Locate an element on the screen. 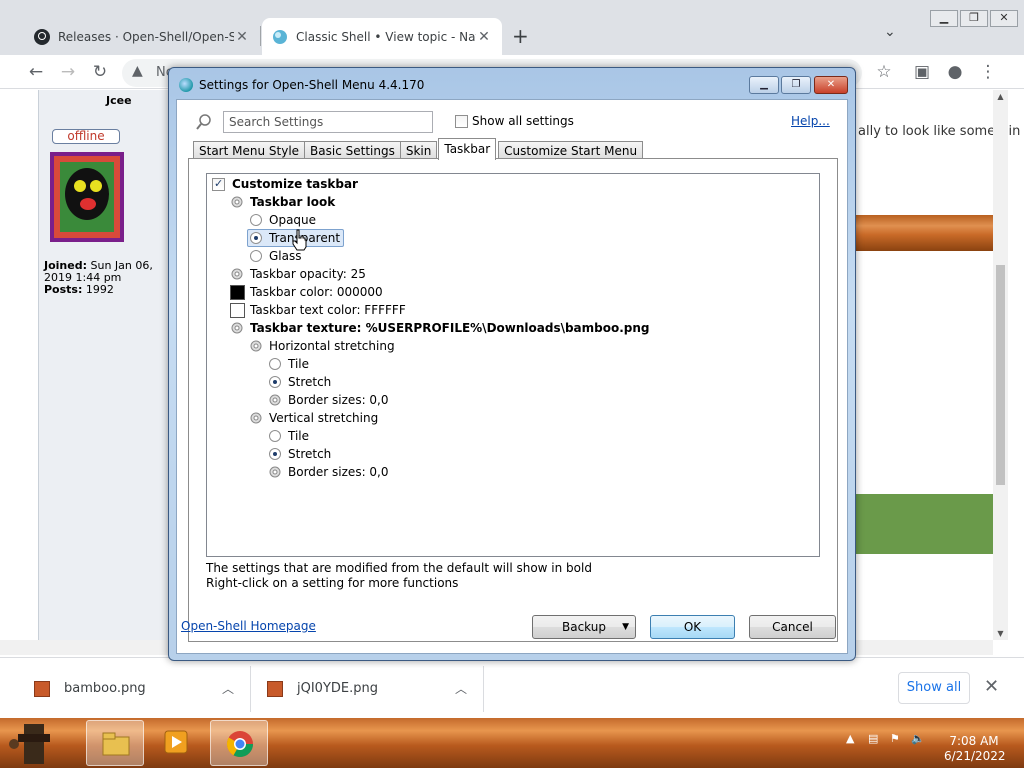 The height and width of the screenshot is (768, 1024). search-input: Search Settings is located at coordinates (328, 122).